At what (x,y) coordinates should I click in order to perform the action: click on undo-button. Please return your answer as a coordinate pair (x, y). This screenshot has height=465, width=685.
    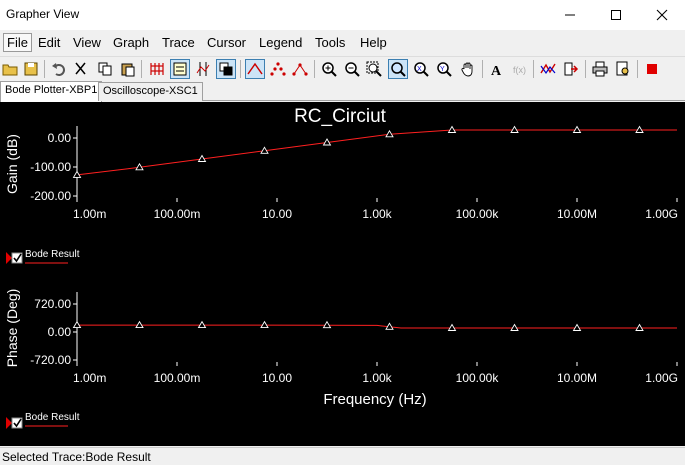
    Looking at the image, I should click on (59, 69).